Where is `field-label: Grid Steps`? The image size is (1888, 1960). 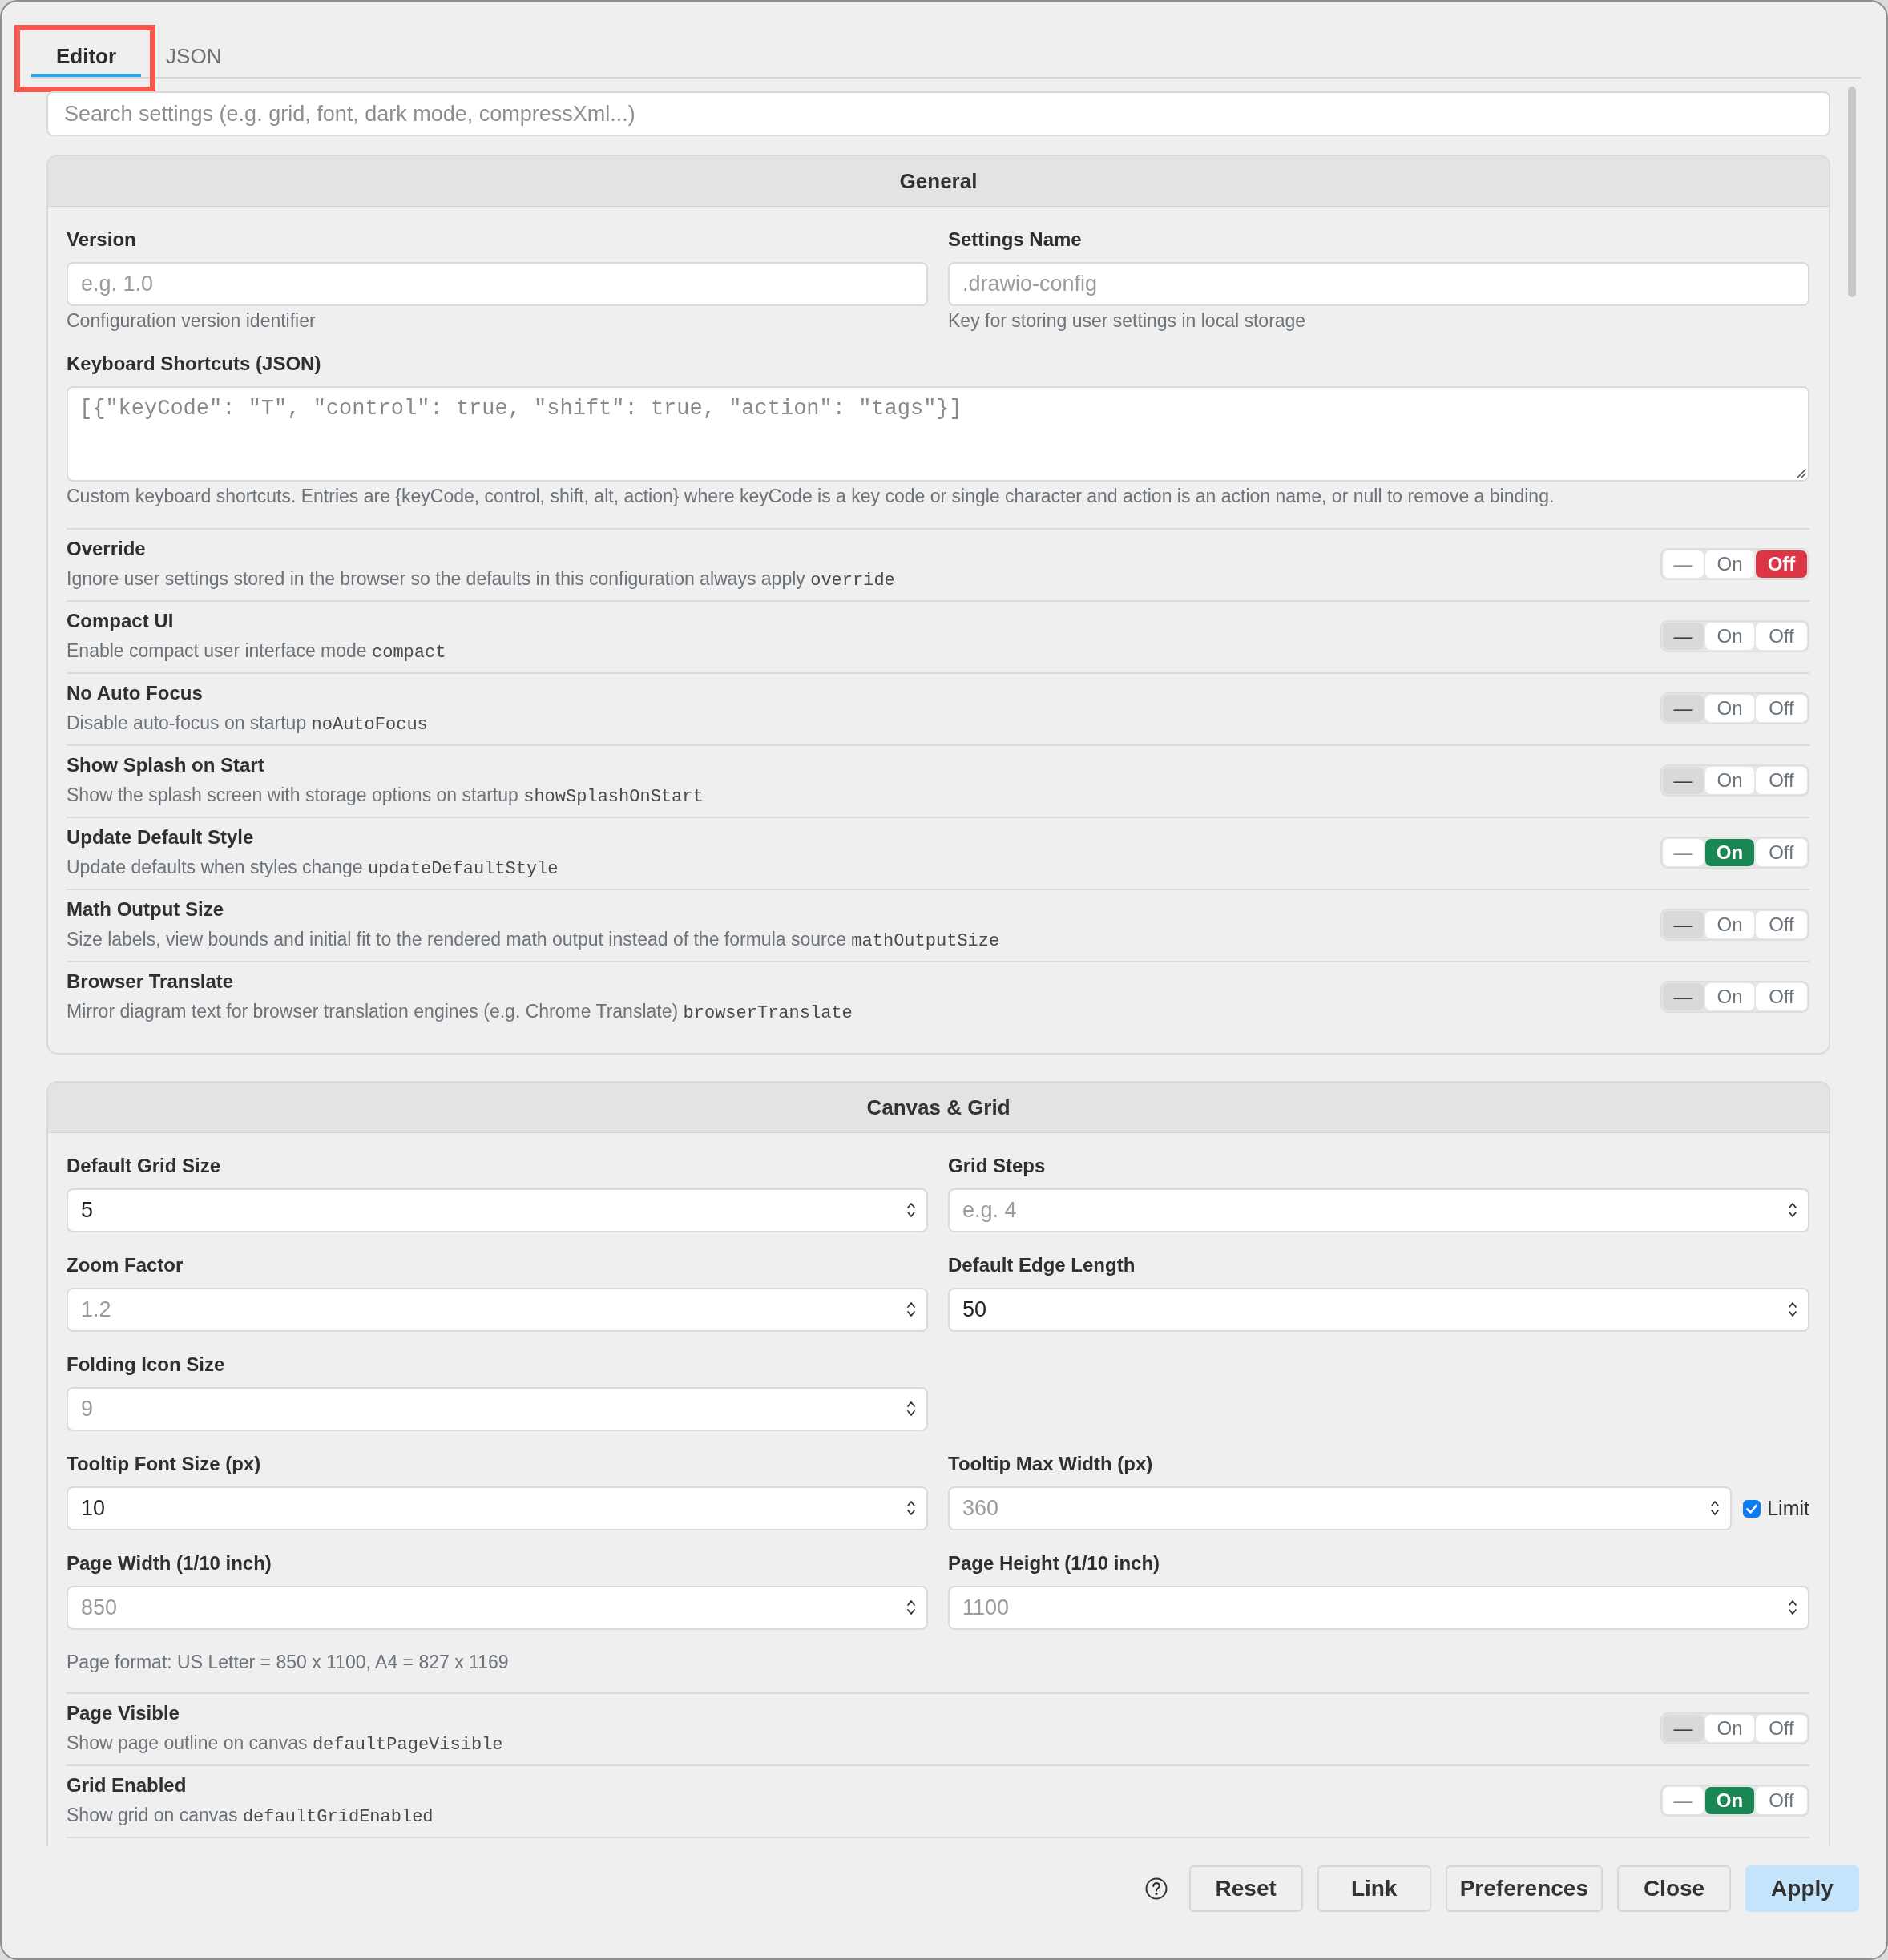
field-label: Grid Steps is located at coordinates (997, 1166).